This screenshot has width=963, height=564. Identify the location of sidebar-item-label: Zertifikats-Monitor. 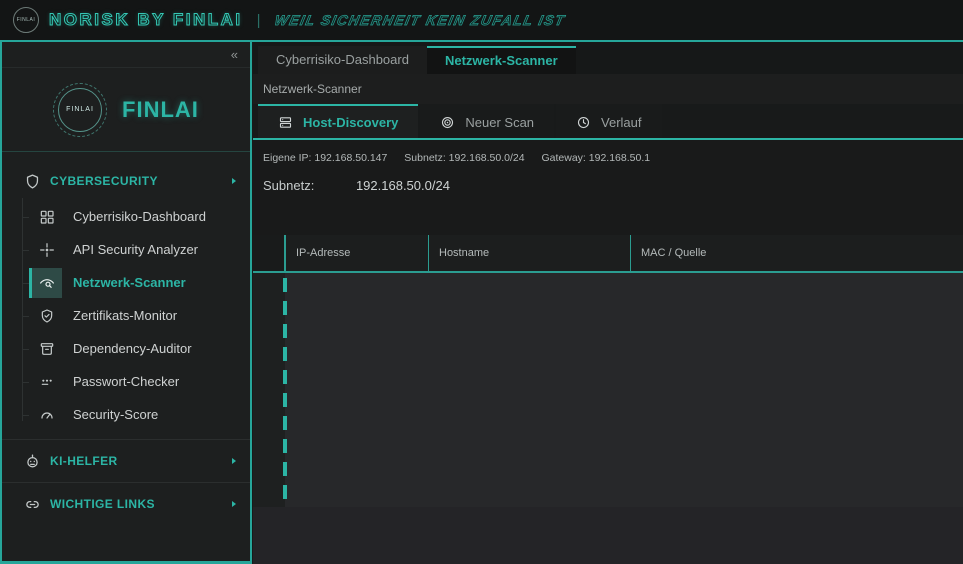
(125, 315).